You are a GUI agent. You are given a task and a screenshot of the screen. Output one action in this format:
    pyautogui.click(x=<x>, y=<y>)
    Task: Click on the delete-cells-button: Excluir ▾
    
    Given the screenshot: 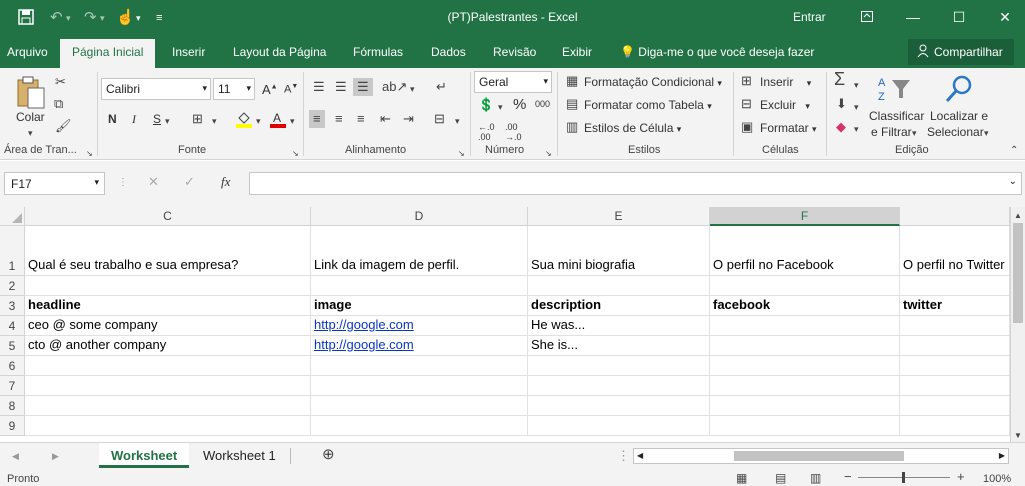 What is the action you would take?
    pyautogui.click(x=785, y=105)
    